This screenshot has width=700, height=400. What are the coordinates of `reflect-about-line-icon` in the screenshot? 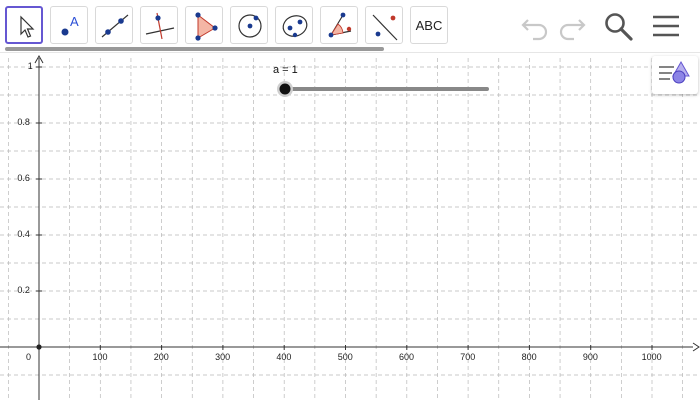 It's located at (385, 27).